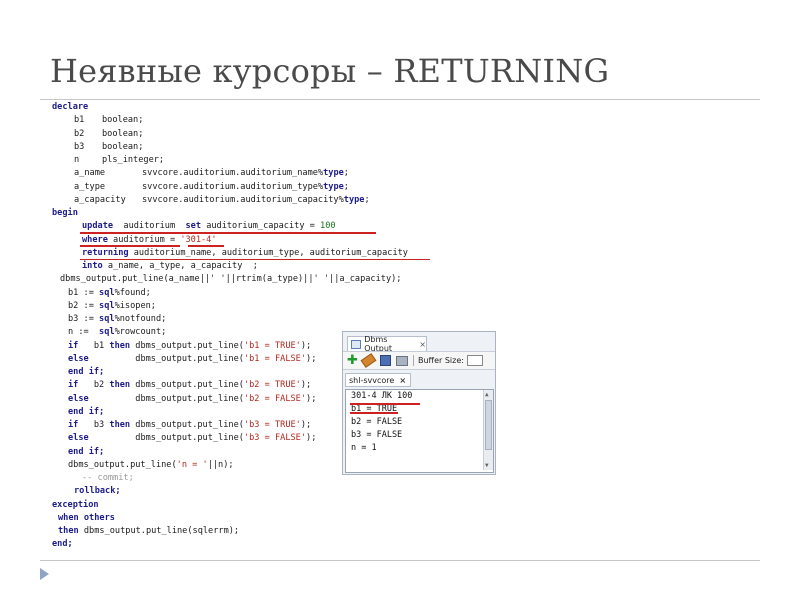 This screenshot has width=800, height=600. Describe the element at coordinates (377, 422) in the screenshot. I see `output-line: b2 = FALSE` at that location.